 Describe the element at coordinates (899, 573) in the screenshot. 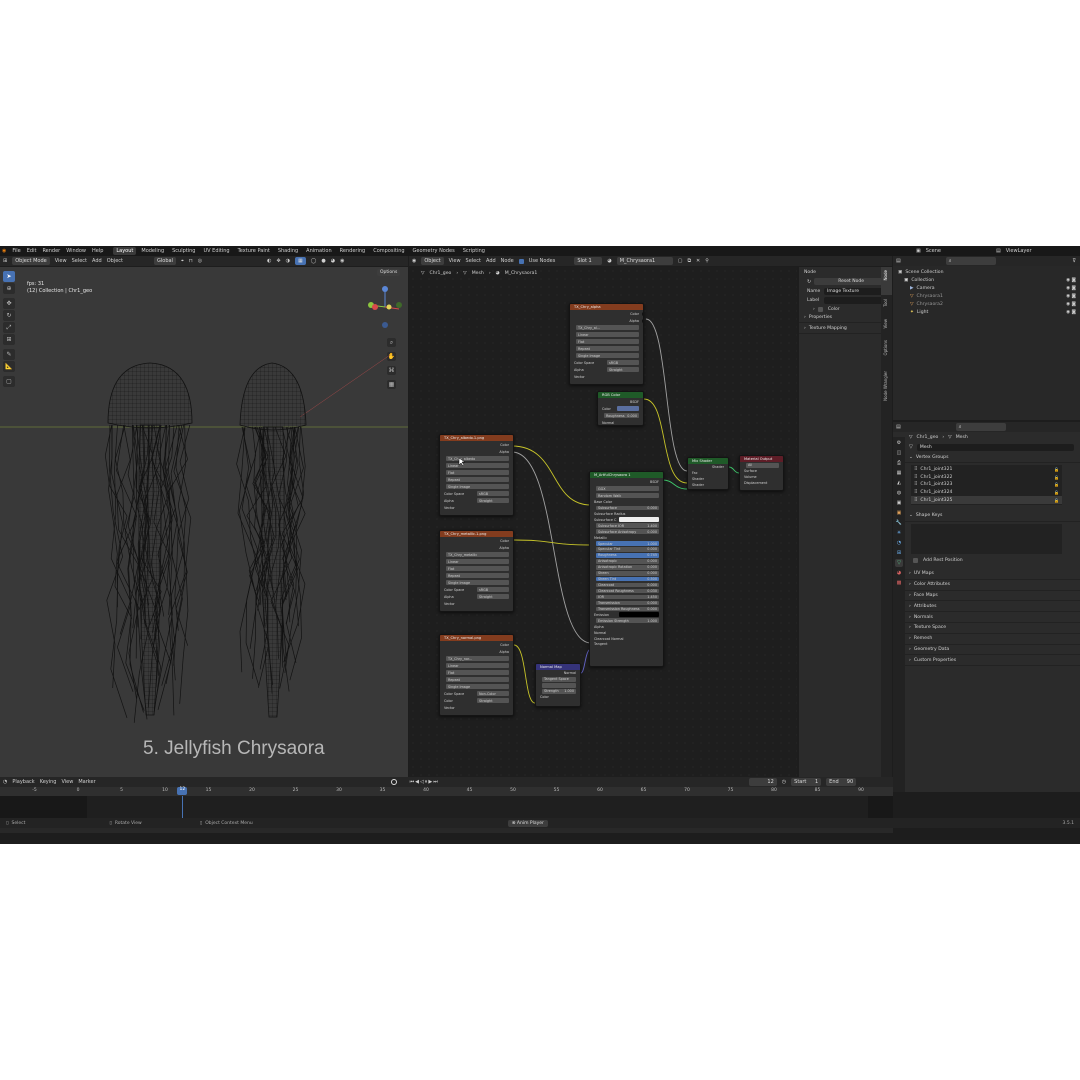

I see `material-tab-icon: ◕` at that location.